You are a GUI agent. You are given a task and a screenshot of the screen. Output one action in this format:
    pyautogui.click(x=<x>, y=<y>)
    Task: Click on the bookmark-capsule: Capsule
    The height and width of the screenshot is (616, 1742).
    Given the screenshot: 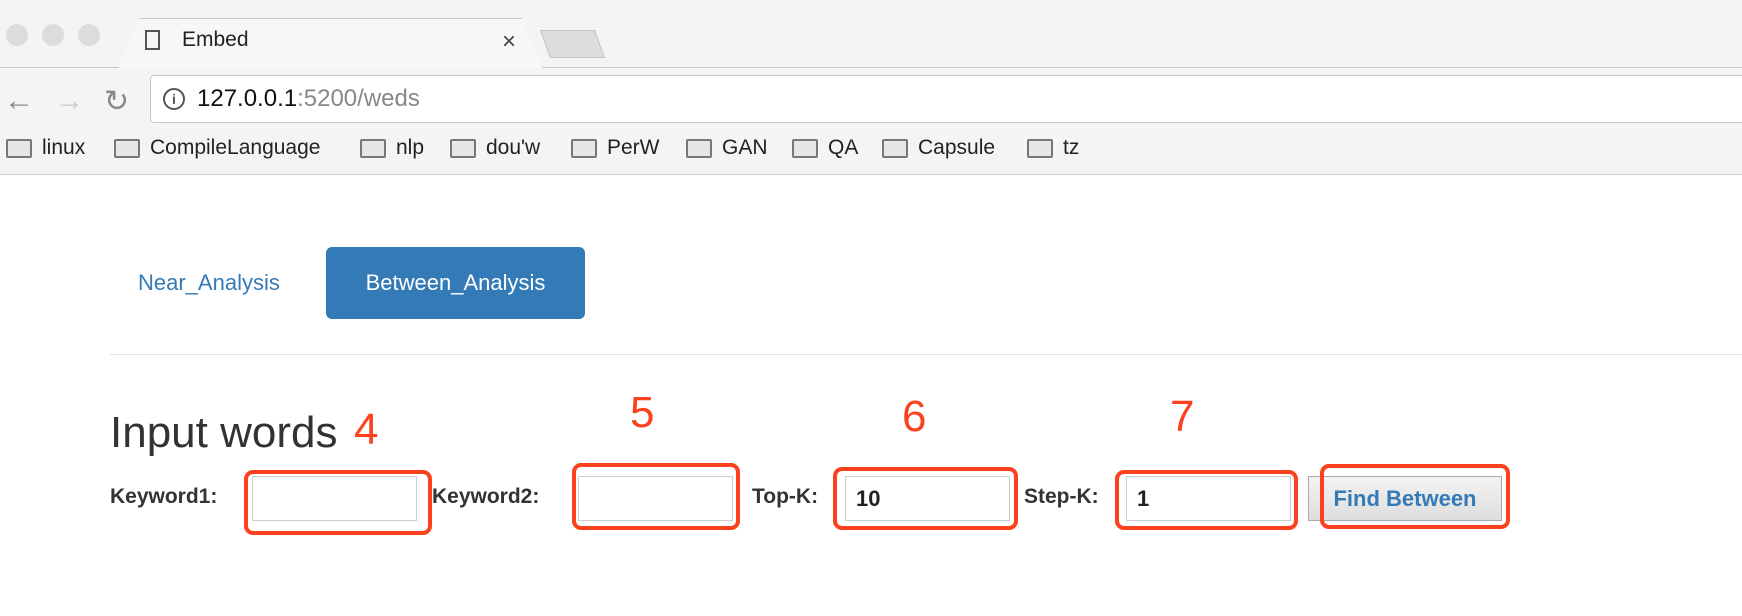 What is the action you would take?
    pyautogui.click(x=938, y=148)
    